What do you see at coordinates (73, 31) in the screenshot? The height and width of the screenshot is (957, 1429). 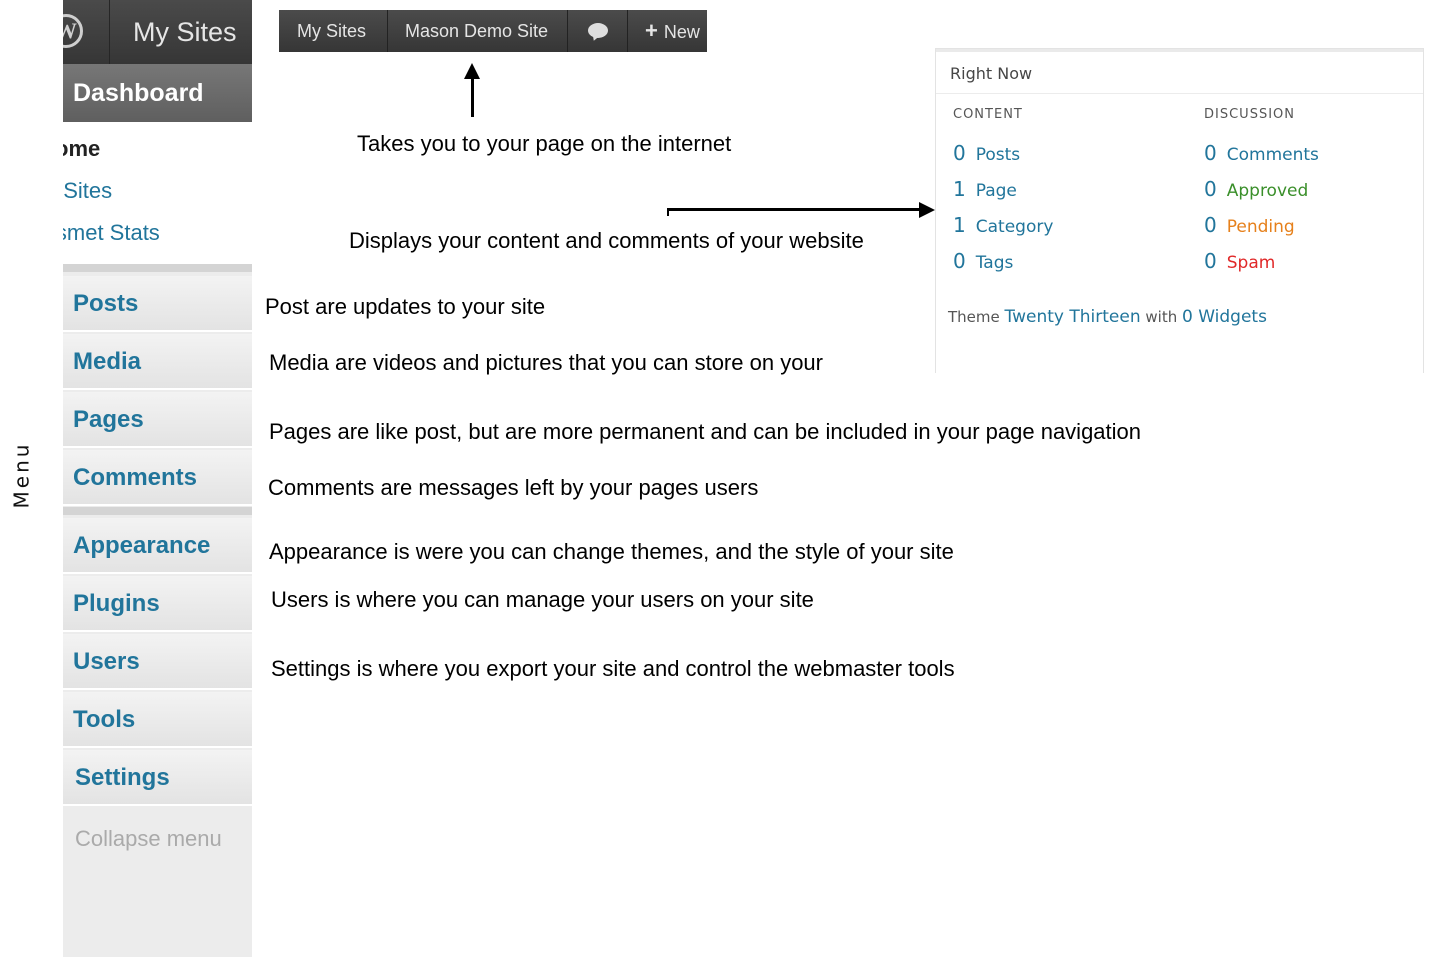 I see `wordpress-logo-icon: W` at bounding box center [73, 31].